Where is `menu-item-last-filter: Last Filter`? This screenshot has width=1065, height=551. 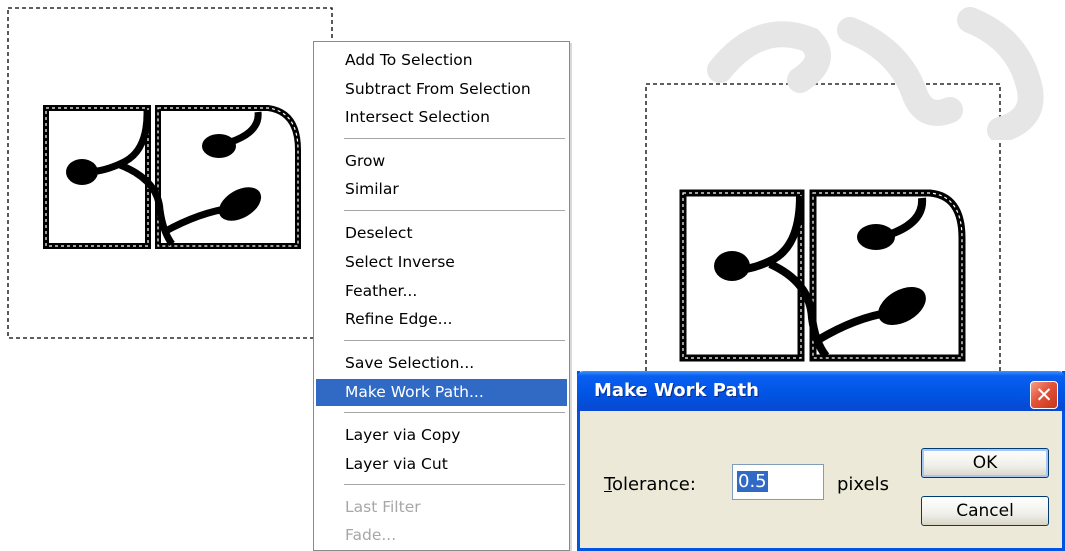 menu-item-last-filter: Last Filter is located at coordinates (383, 507).